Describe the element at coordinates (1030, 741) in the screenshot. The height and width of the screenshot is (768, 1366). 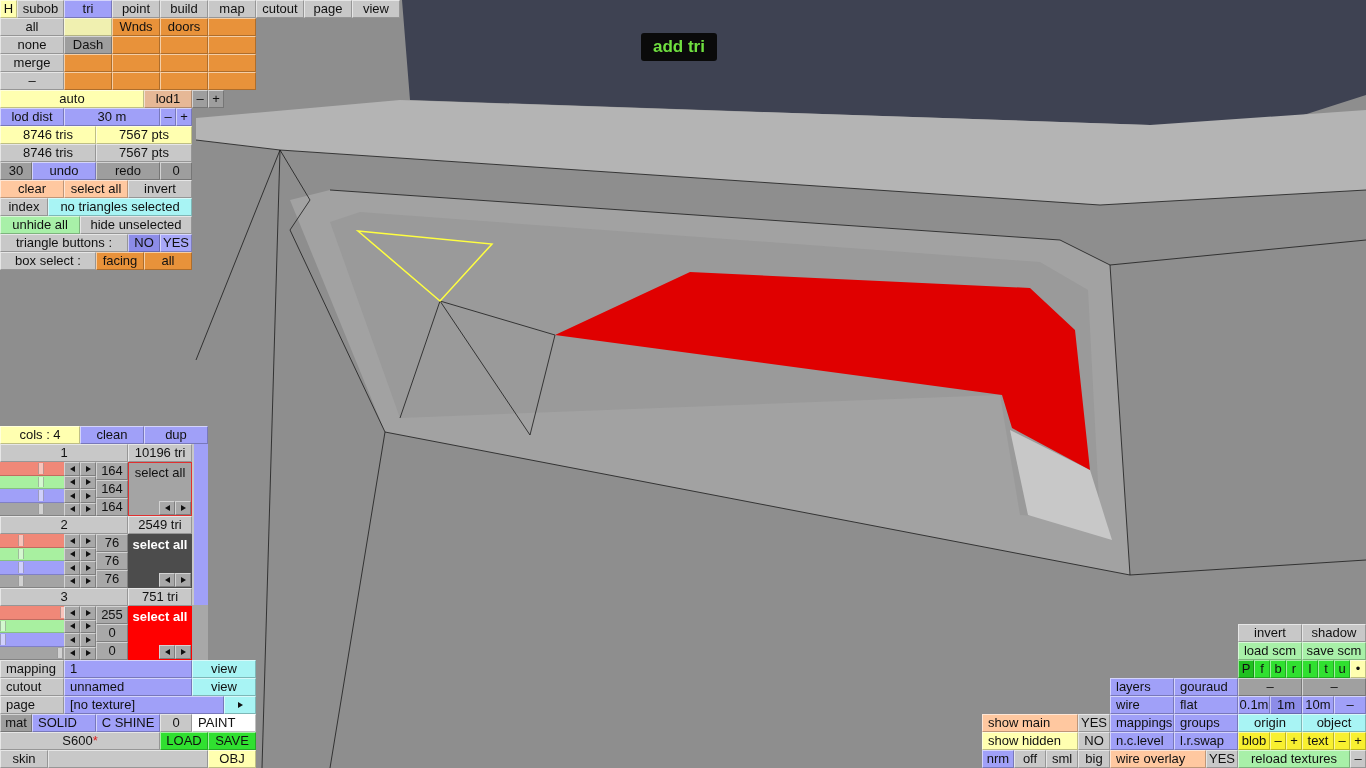
I see `tool-button: show hidden` at that location.